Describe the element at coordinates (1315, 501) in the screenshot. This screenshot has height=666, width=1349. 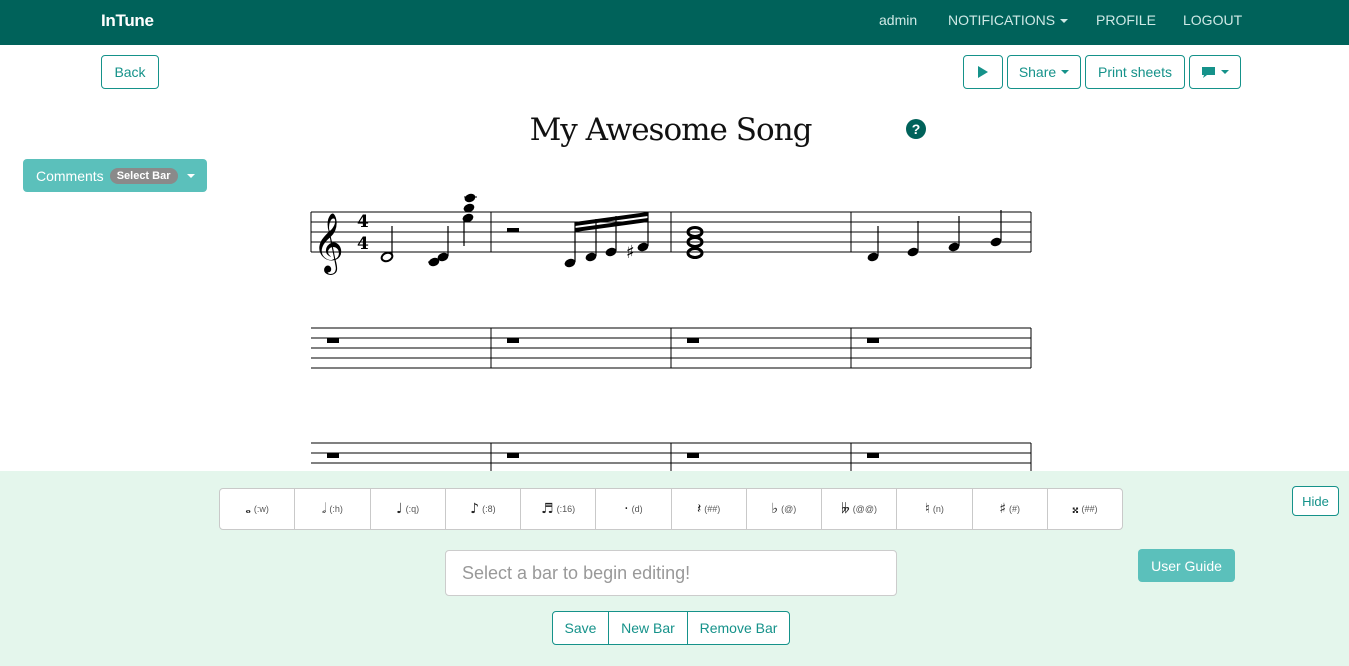
I see `hide-editor-button: Hide` at that location.